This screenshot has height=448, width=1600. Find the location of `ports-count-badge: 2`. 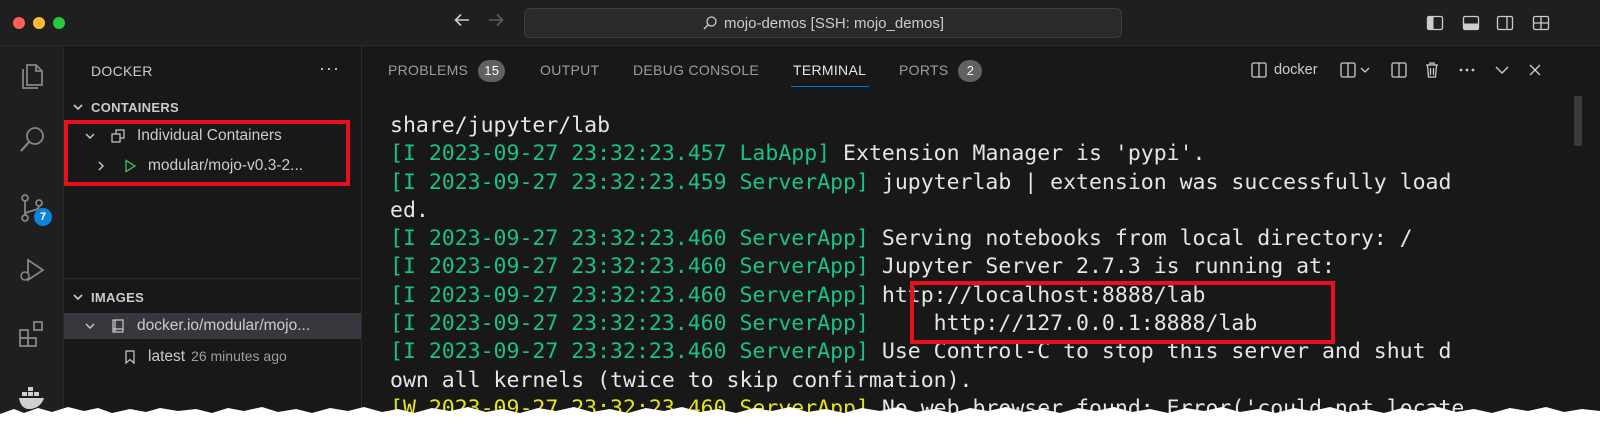

ports-count-badge: 2 is located at coordinates (970, 71).